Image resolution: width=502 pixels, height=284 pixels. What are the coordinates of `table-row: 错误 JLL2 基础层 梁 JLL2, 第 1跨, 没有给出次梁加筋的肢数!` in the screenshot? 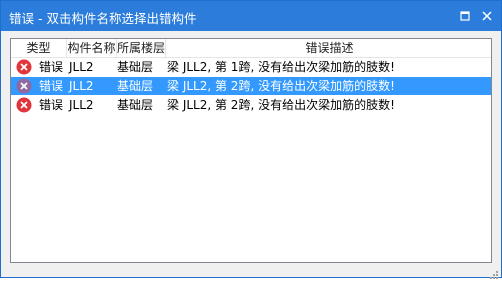 It's located at (251, 67).